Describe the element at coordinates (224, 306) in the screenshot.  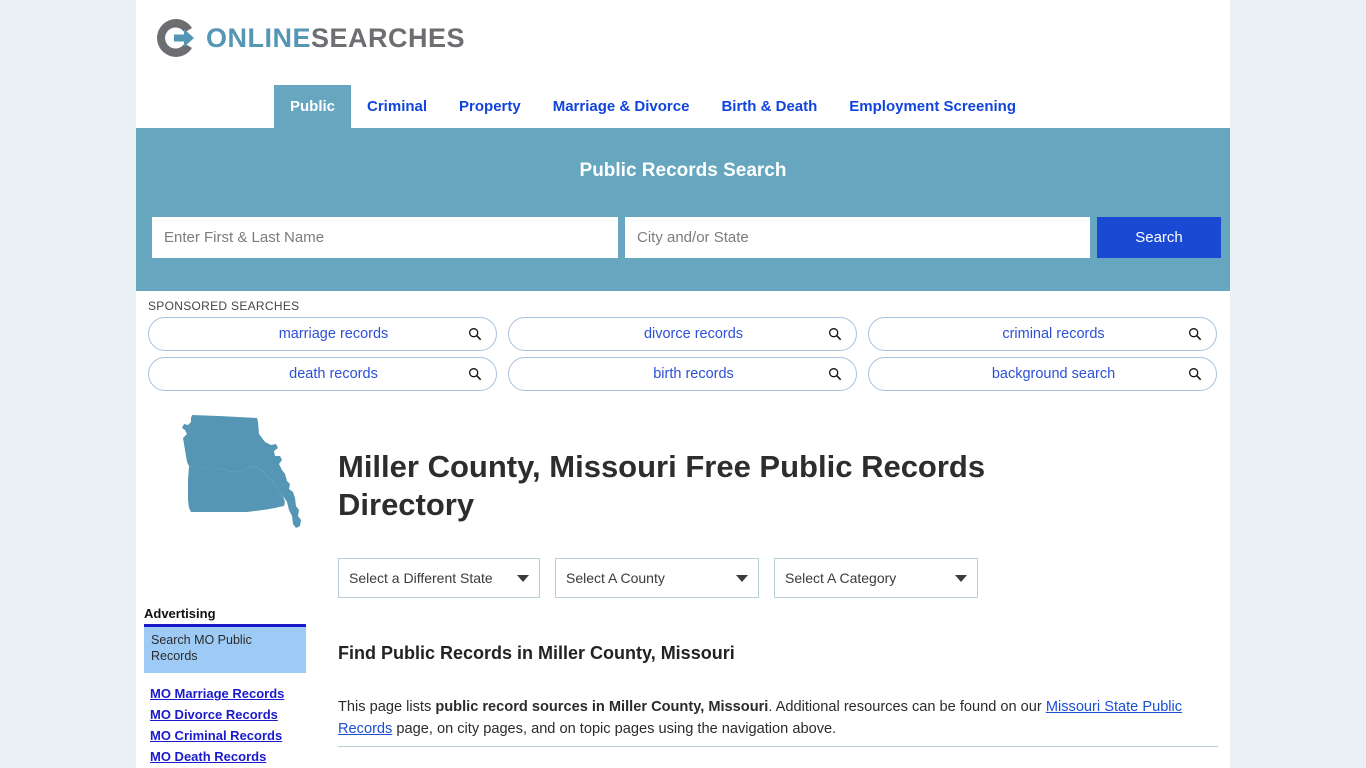
I see `sponsored-searches-label: SPONSORED SEARCHES` at that location.